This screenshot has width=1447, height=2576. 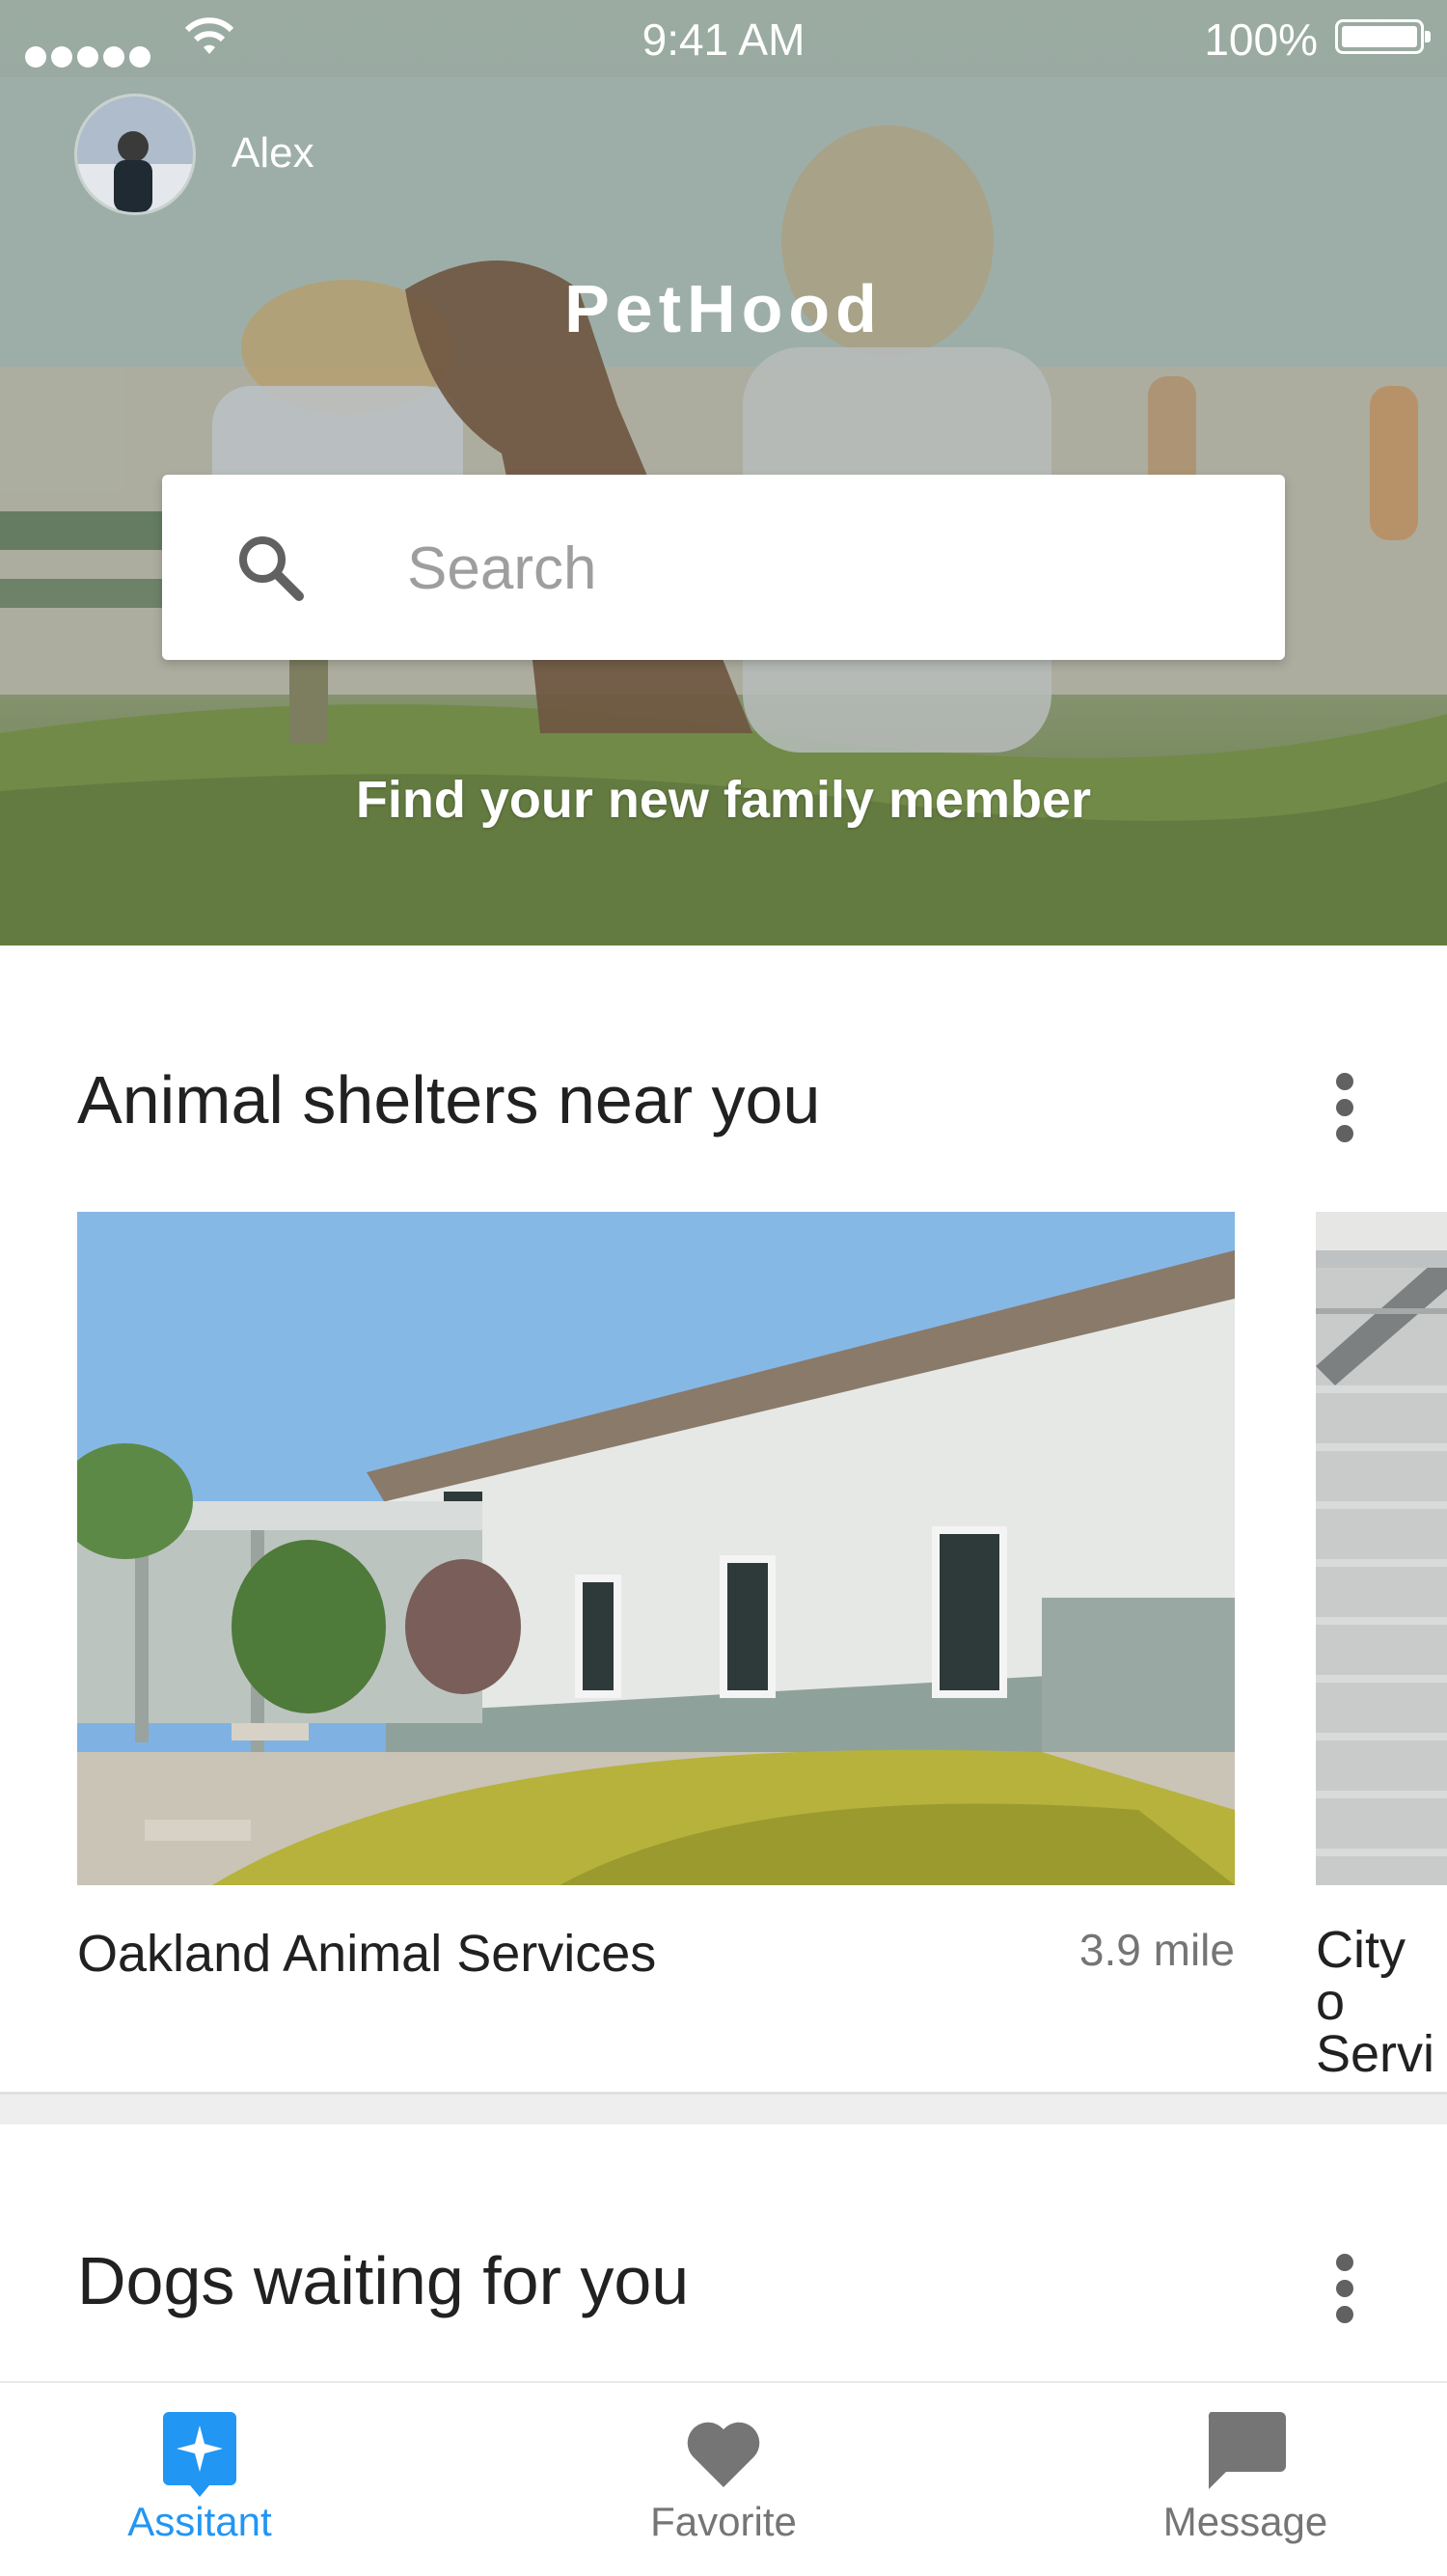 I want to click on shelter-name: Oakland Animal Services, so click(x=366, y=1954).